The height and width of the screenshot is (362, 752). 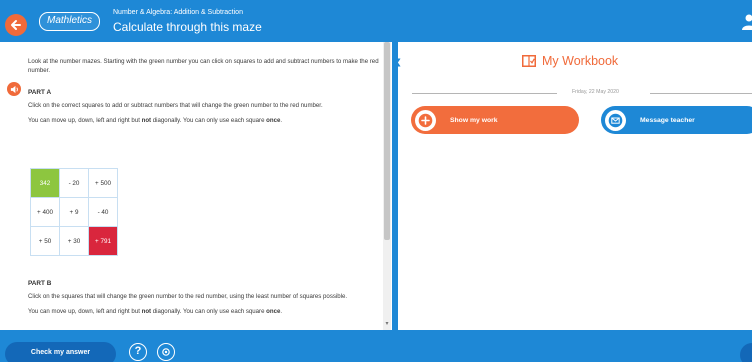 What do you see at coordinates (474, 120) in the screenshot?
I see `show-my-work-label: Show my work` at bounding box center [474, 120].